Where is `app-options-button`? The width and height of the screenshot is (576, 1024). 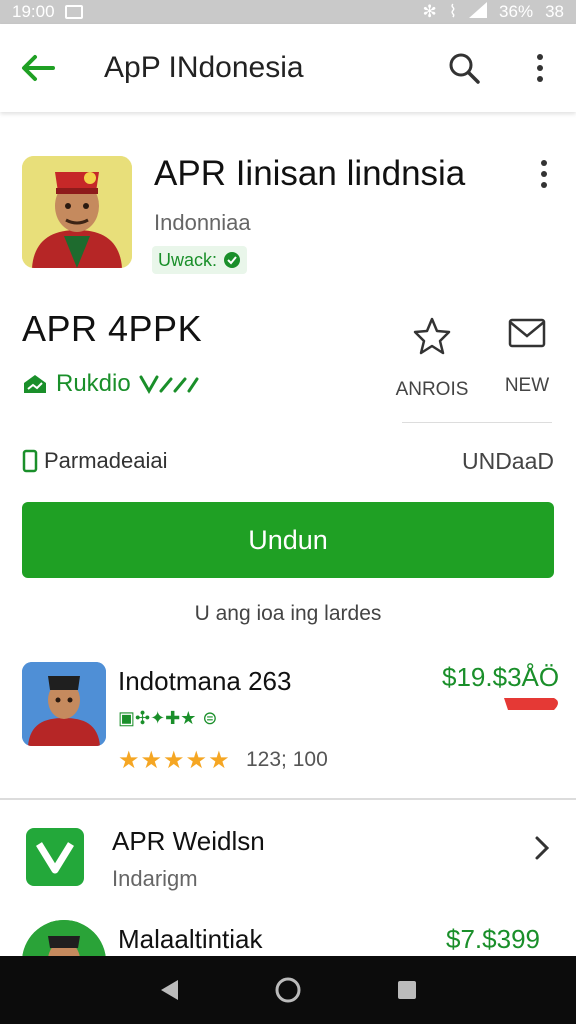 app-options-button is located at coordinates (544, 174).